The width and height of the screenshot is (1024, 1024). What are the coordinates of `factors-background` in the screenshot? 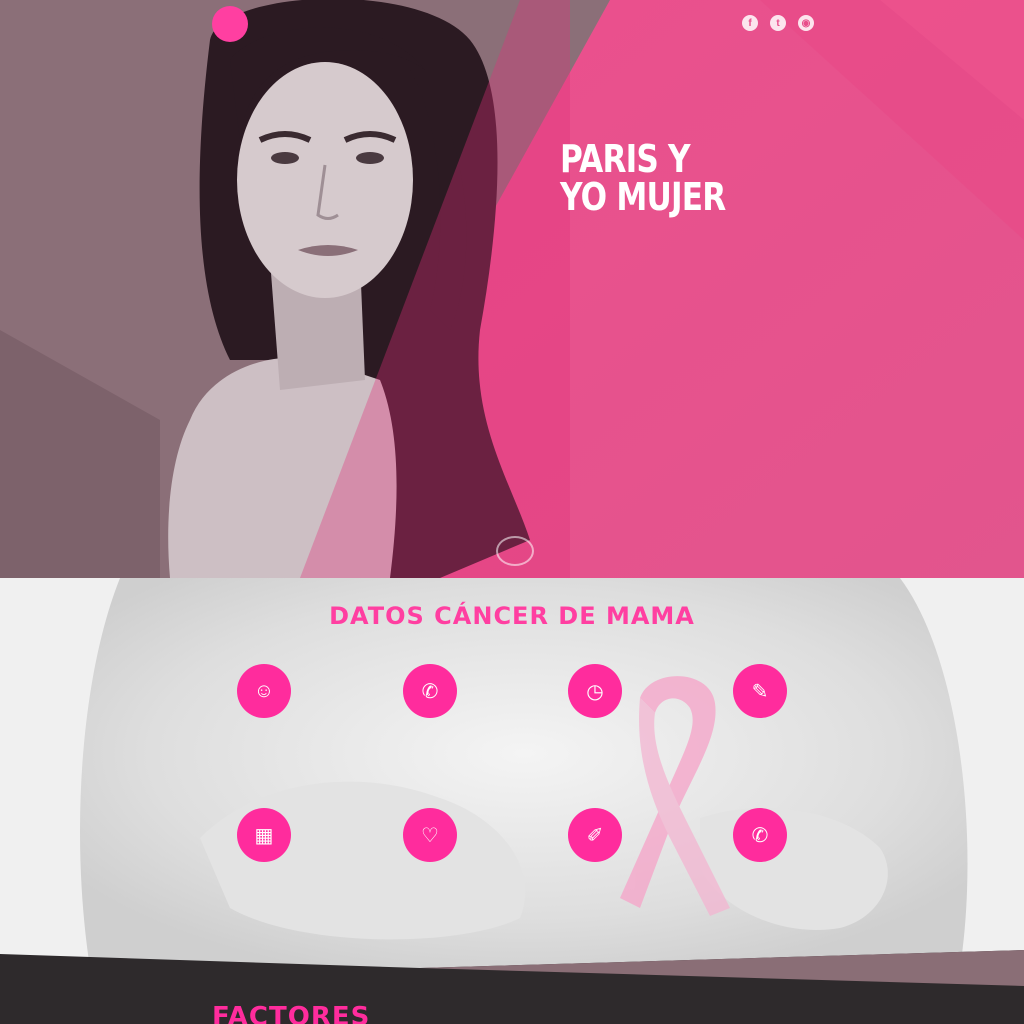 It's located at (512, 987).